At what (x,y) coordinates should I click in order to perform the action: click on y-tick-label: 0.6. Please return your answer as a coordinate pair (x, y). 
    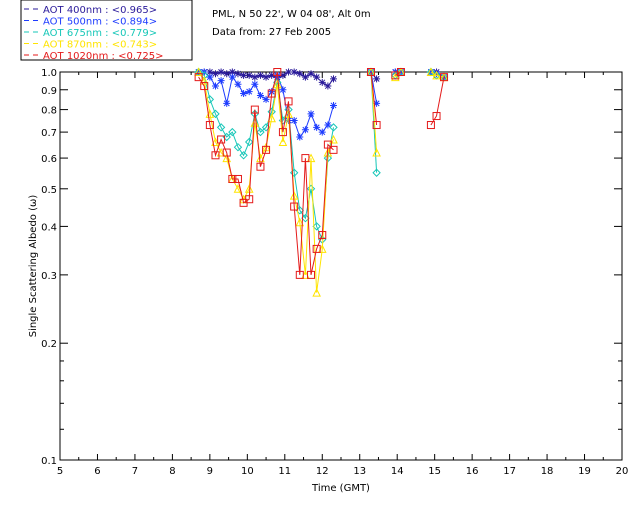
    Looking at the image, I should click on (49, 159).